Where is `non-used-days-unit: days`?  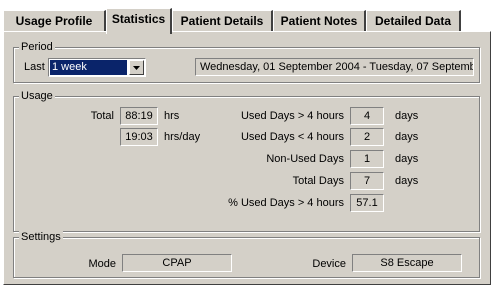 non-used-days-unit: days is located at coordinates (407, 159).